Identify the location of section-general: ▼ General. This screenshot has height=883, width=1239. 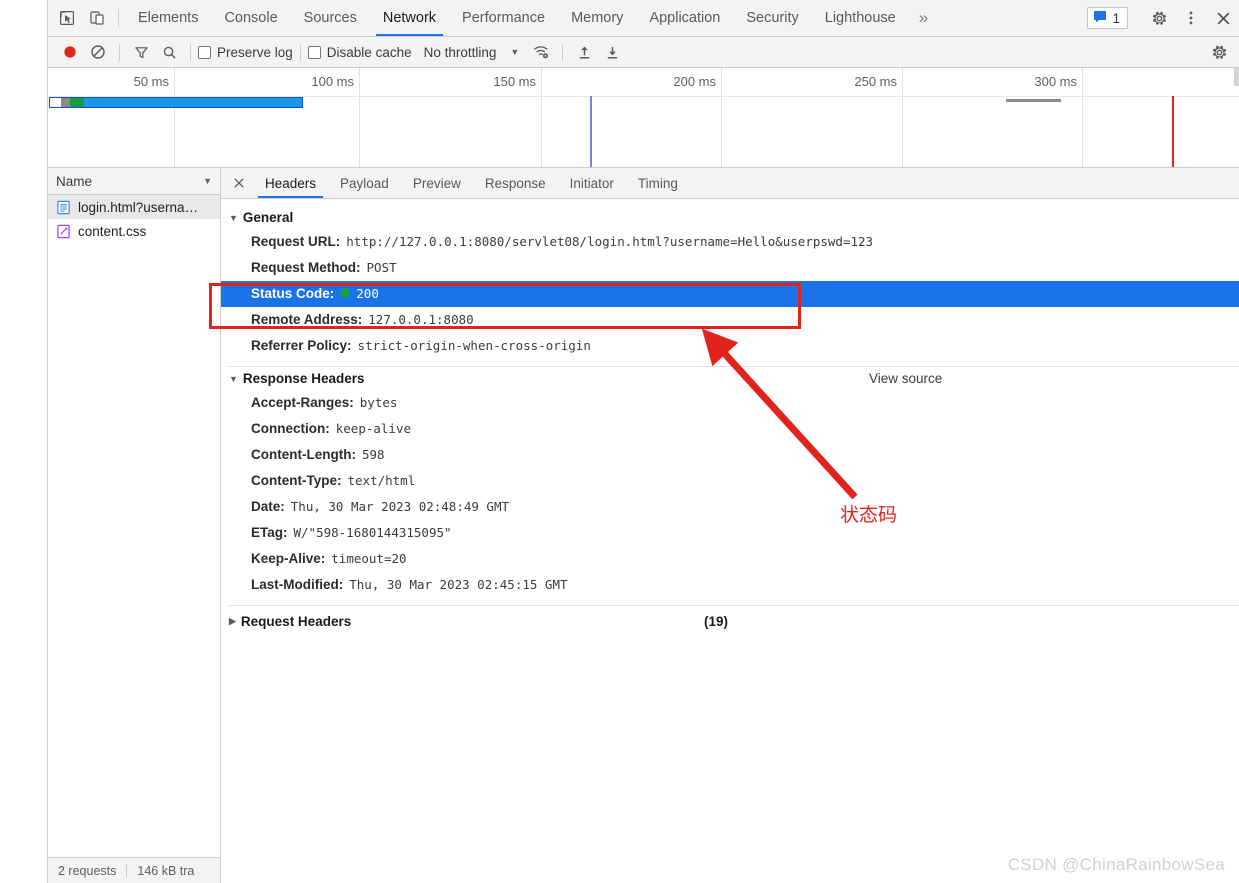
(730, 217).